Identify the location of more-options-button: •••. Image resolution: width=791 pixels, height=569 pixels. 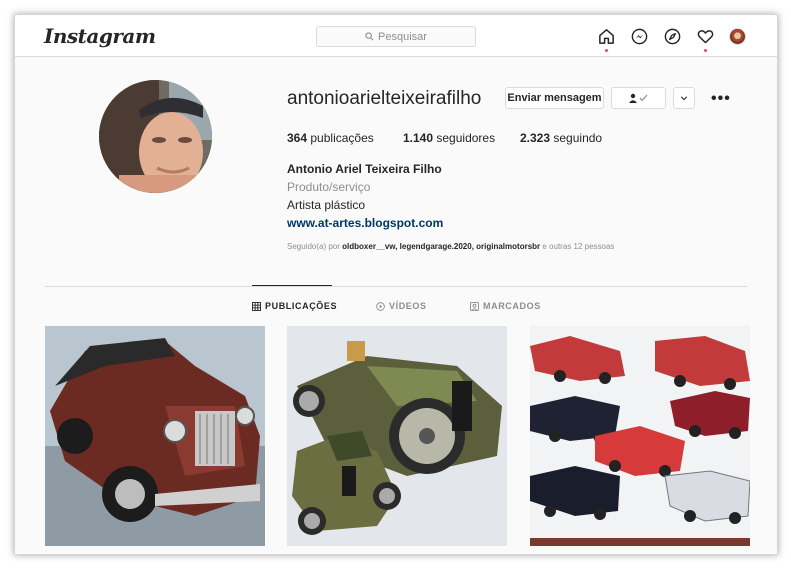
(721, 99).